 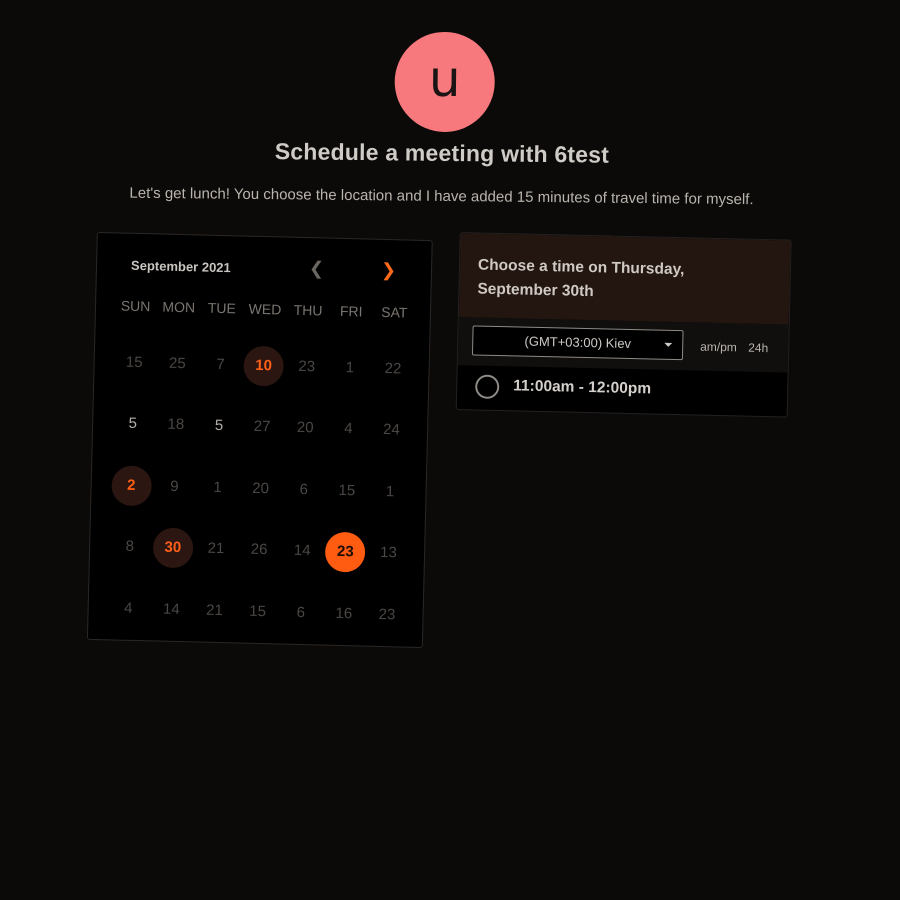 I want to click on calendar-day: 25, so click(x=177, y=363).